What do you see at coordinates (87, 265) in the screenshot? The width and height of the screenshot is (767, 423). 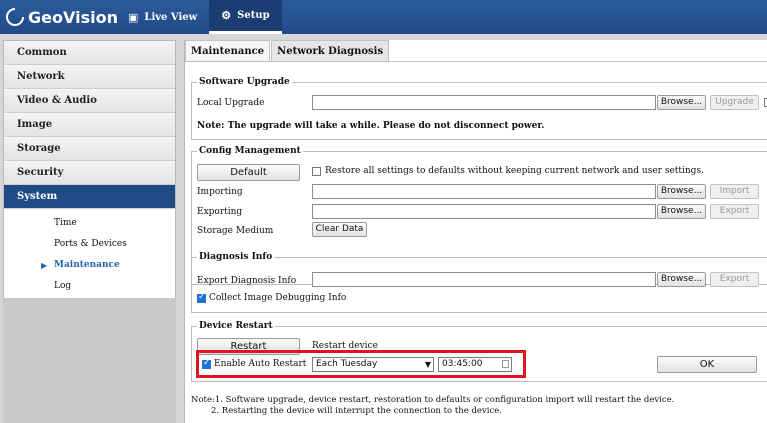 I see `submenu-maintenance-label: Maintenance` at bounding box center [87, 265].